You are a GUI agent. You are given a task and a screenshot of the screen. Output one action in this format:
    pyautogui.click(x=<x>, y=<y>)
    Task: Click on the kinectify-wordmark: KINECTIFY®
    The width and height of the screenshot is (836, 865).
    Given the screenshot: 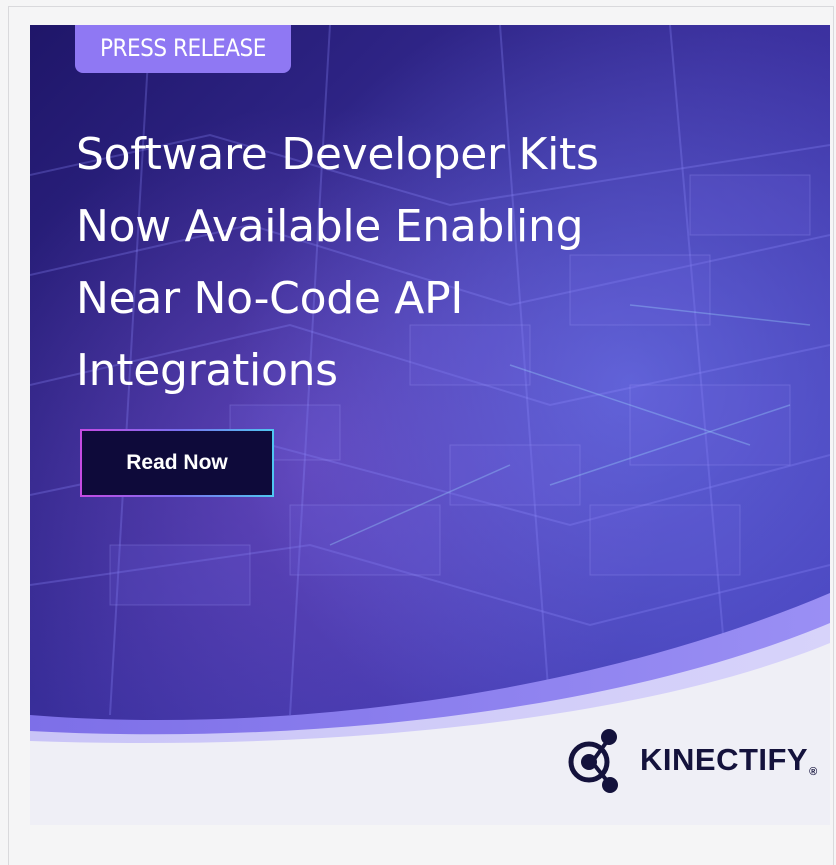 What is the action you would take?
    pyautogui.click(x=729, y=760)
    